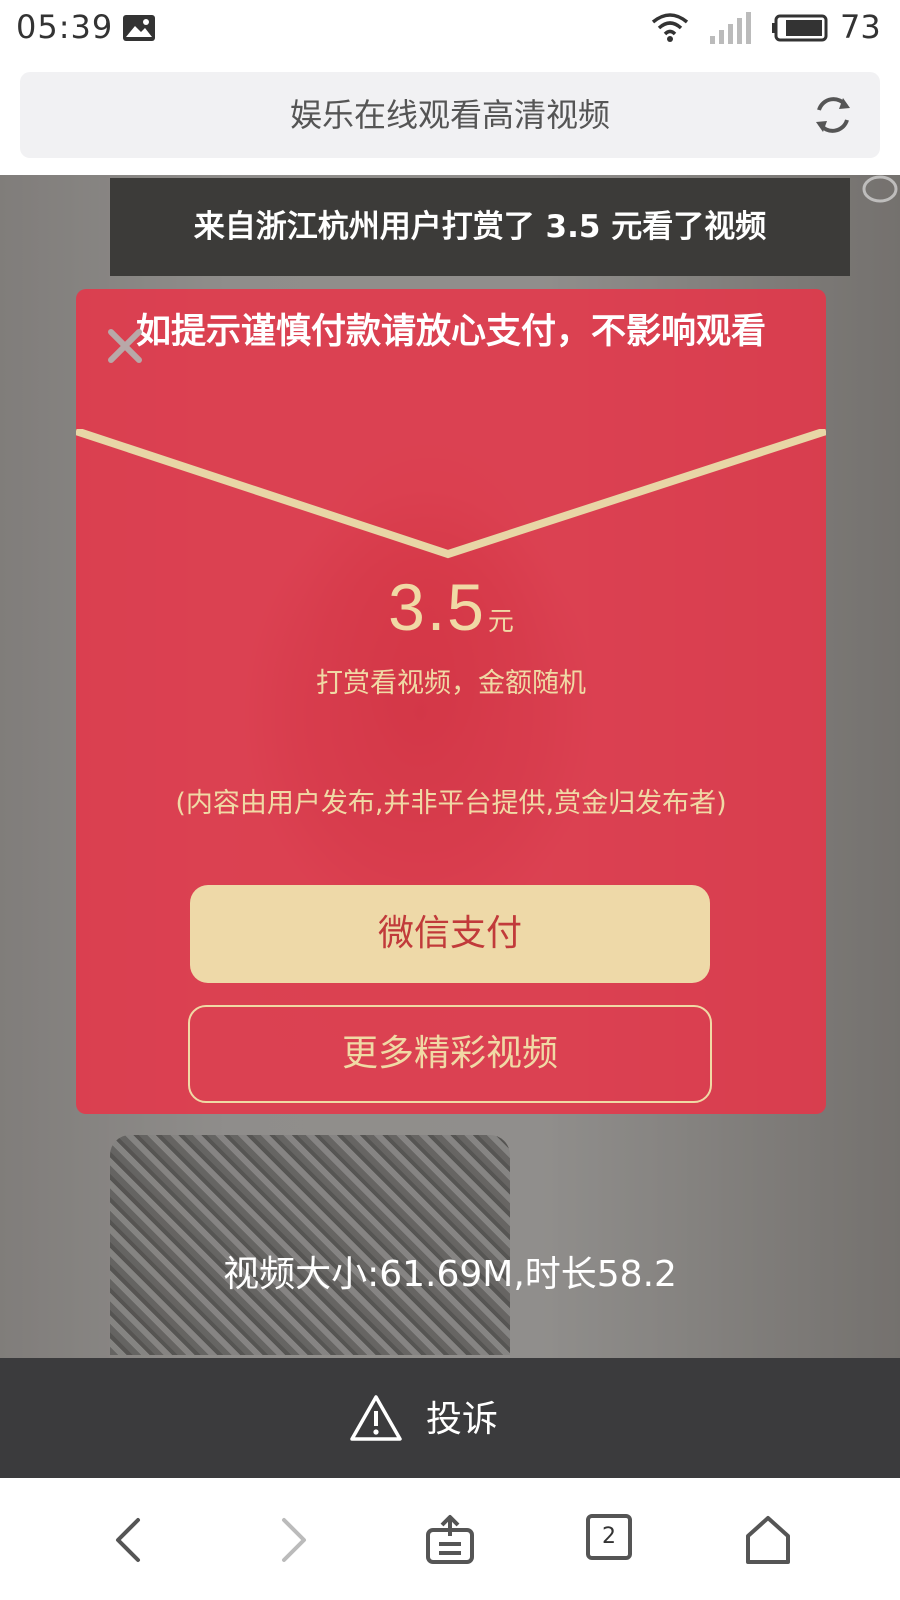 Image resolution: width=900 pixels, height=1600 pixels. What do you see at coordinates (450, 1274) in the screenshot?
I see `video-info-text: 视频大小:61.69M,时长58.2` at bounding box center [450, 1274].